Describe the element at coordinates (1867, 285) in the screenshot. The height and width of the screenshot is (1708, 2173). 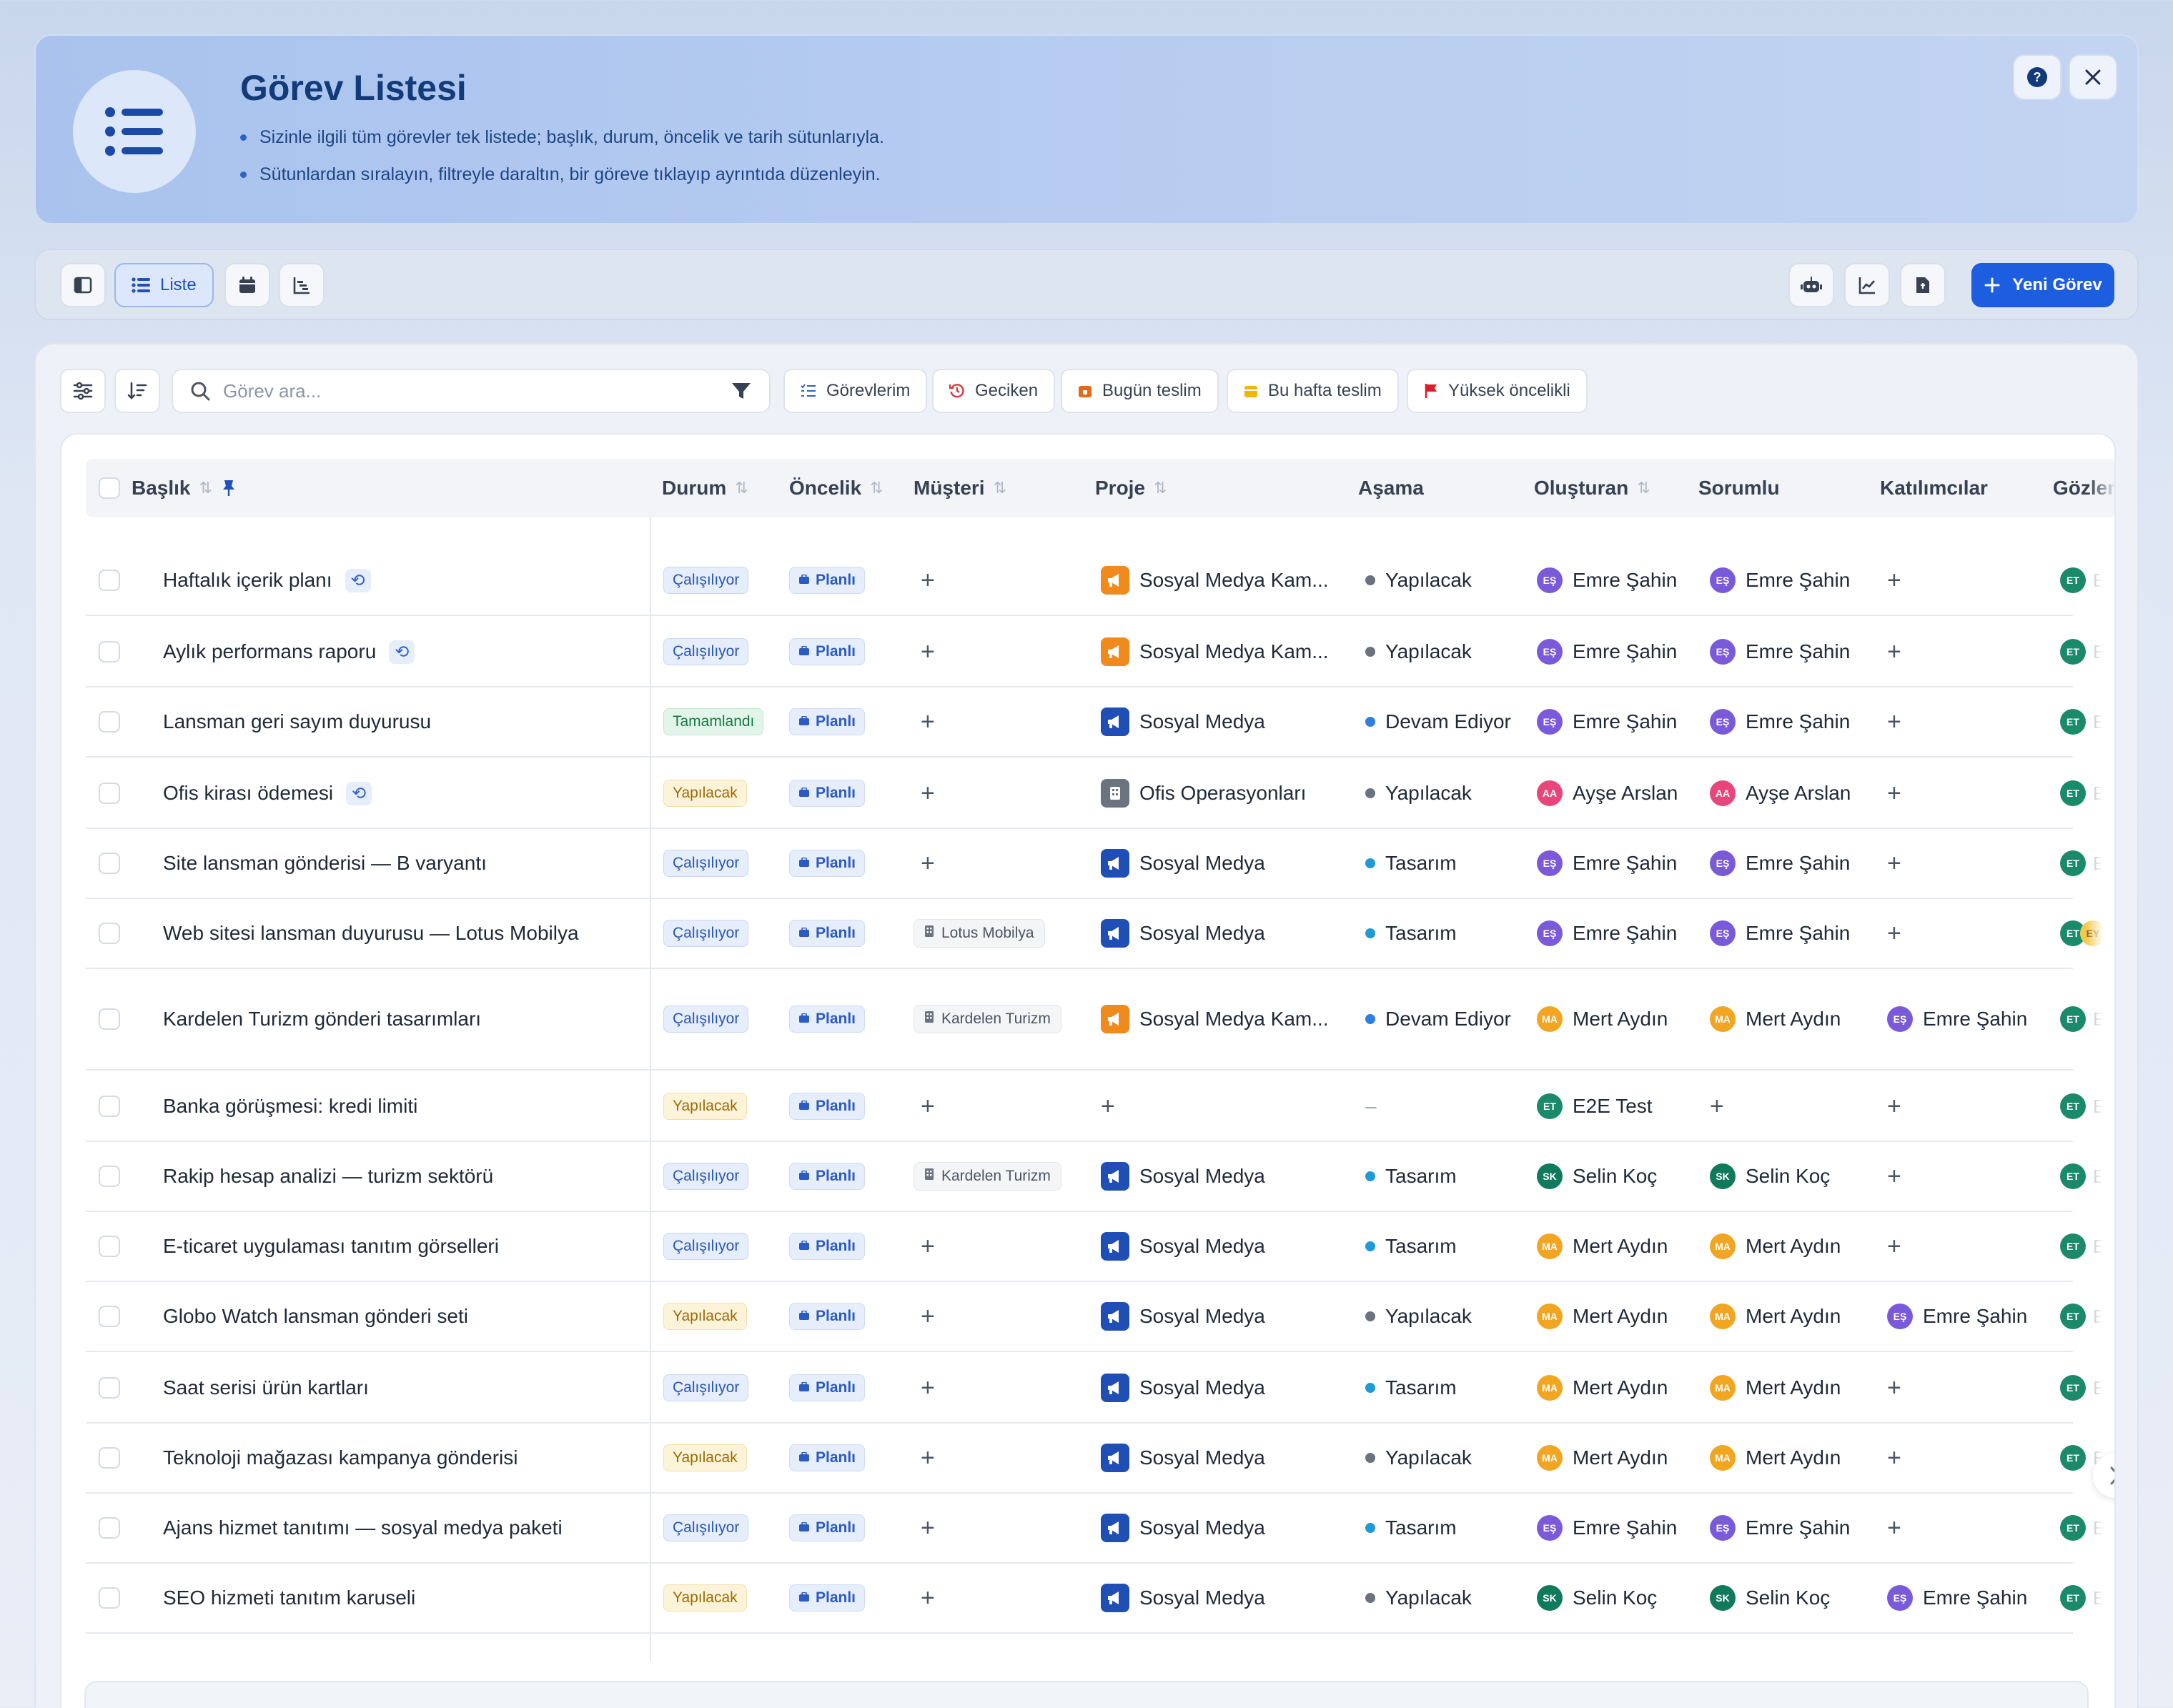
I see `analytics-button` at that location.